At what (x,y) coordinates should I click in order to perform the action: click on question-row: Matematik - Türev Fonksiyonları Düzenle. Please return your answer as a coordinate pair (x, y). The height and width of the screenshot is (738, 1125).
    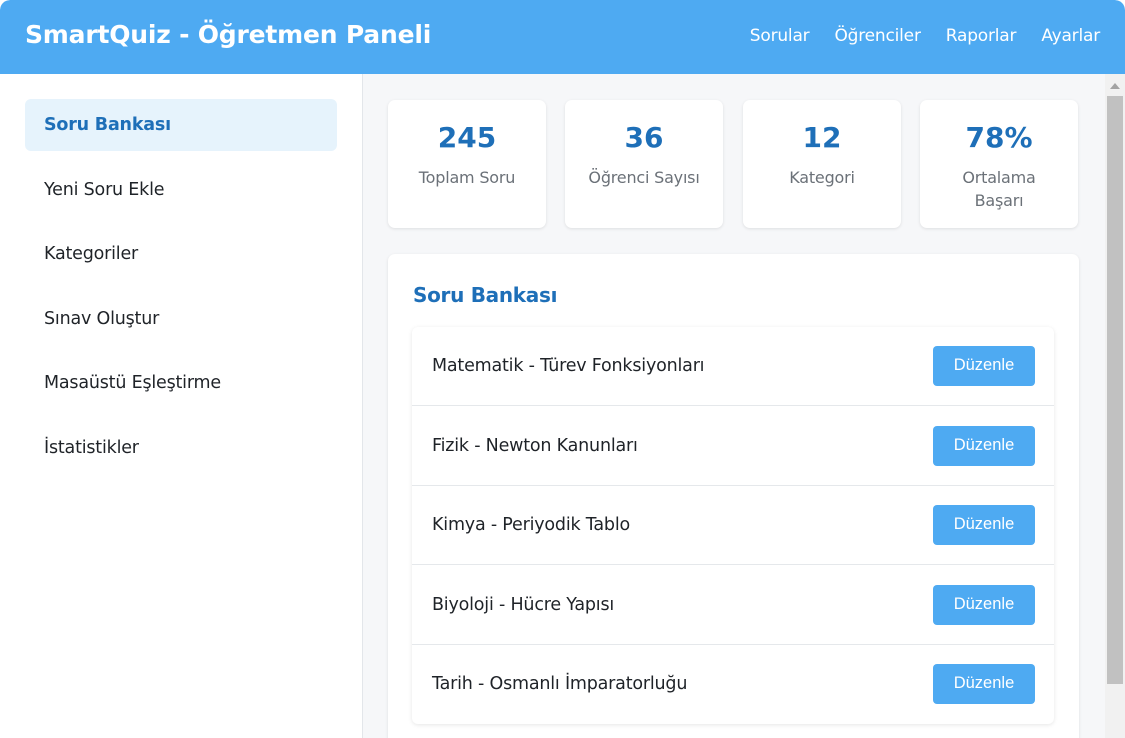
    Looking at the image, I should click on (733, 366).